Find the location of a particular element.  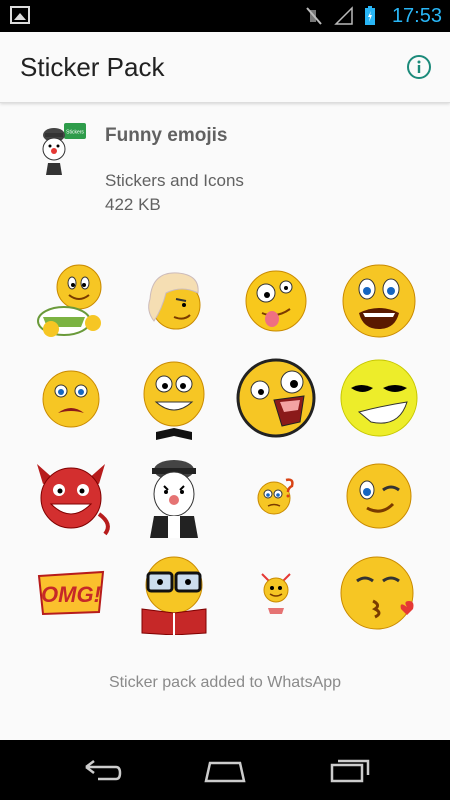

sticker-tongue-emoji is located at coordinates (276, 301).